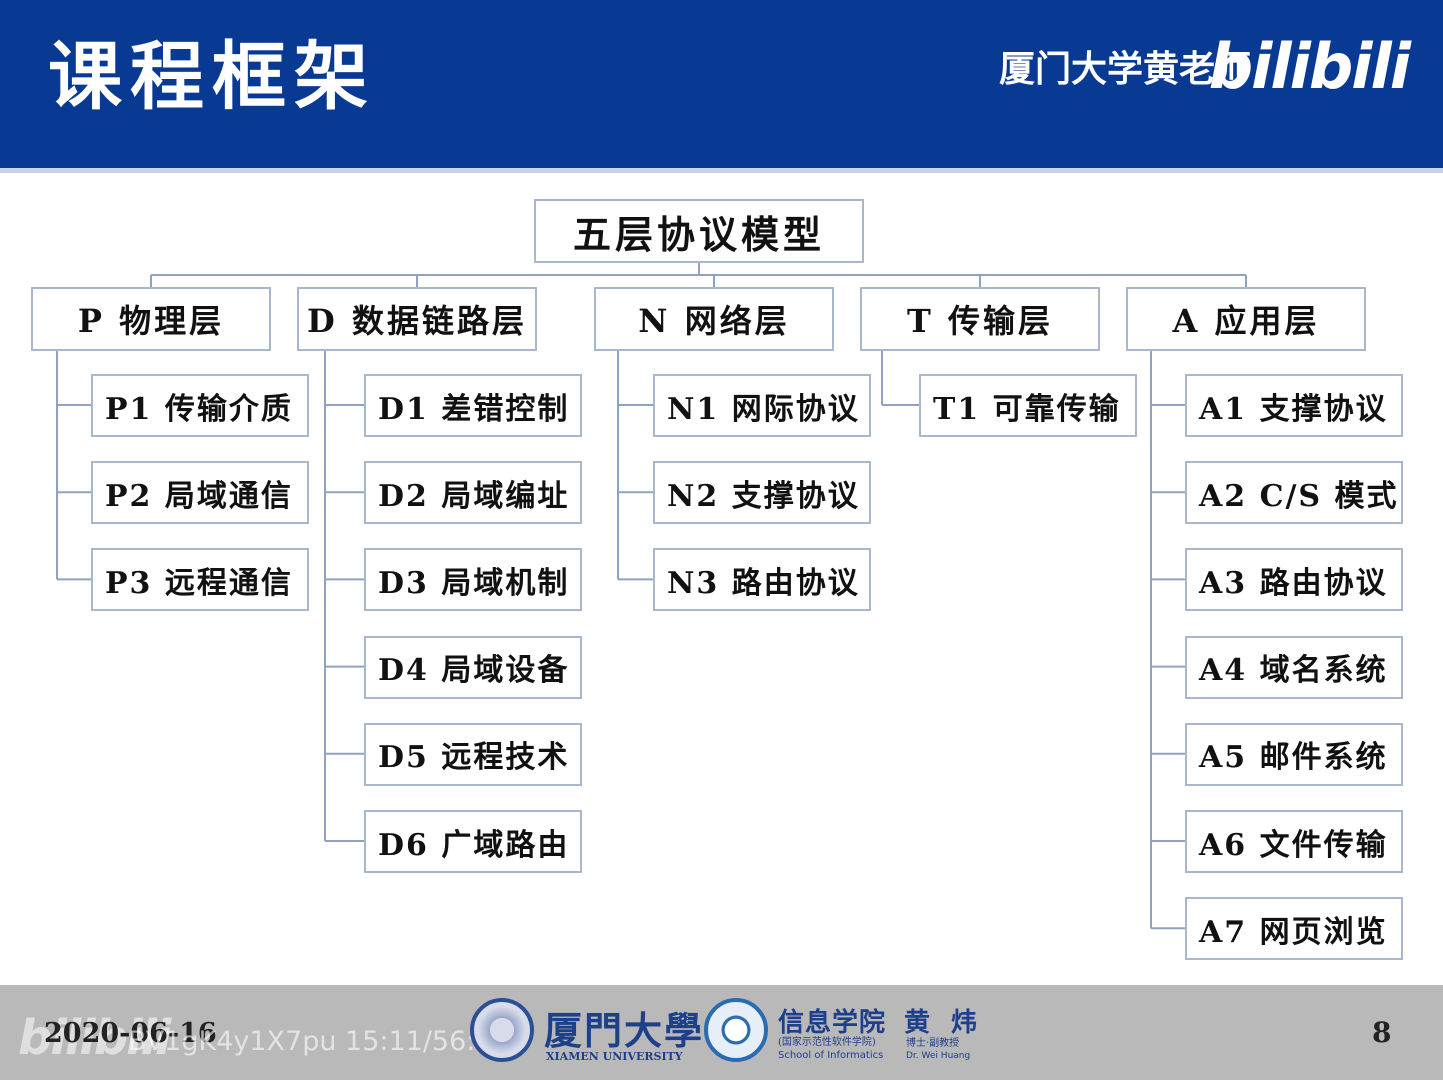 Image resolution: width=1443 pixels, height=1080 pixels. What do you see at coordinates (1294, 667) in the screenshot?
I see `item-node: A4 域名系统` at bounding box center [1294, 667].